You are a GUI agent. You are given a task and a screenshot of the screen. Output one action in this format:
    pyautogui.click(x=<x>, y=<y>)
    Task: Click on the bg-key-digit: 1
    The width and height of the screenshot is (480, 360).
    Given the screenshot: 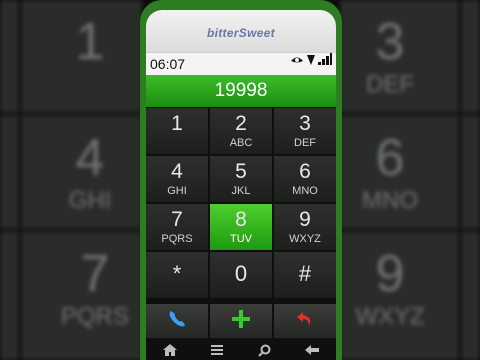 What is the action you would take?
    pyautogui.click(x=90, y=42)
    